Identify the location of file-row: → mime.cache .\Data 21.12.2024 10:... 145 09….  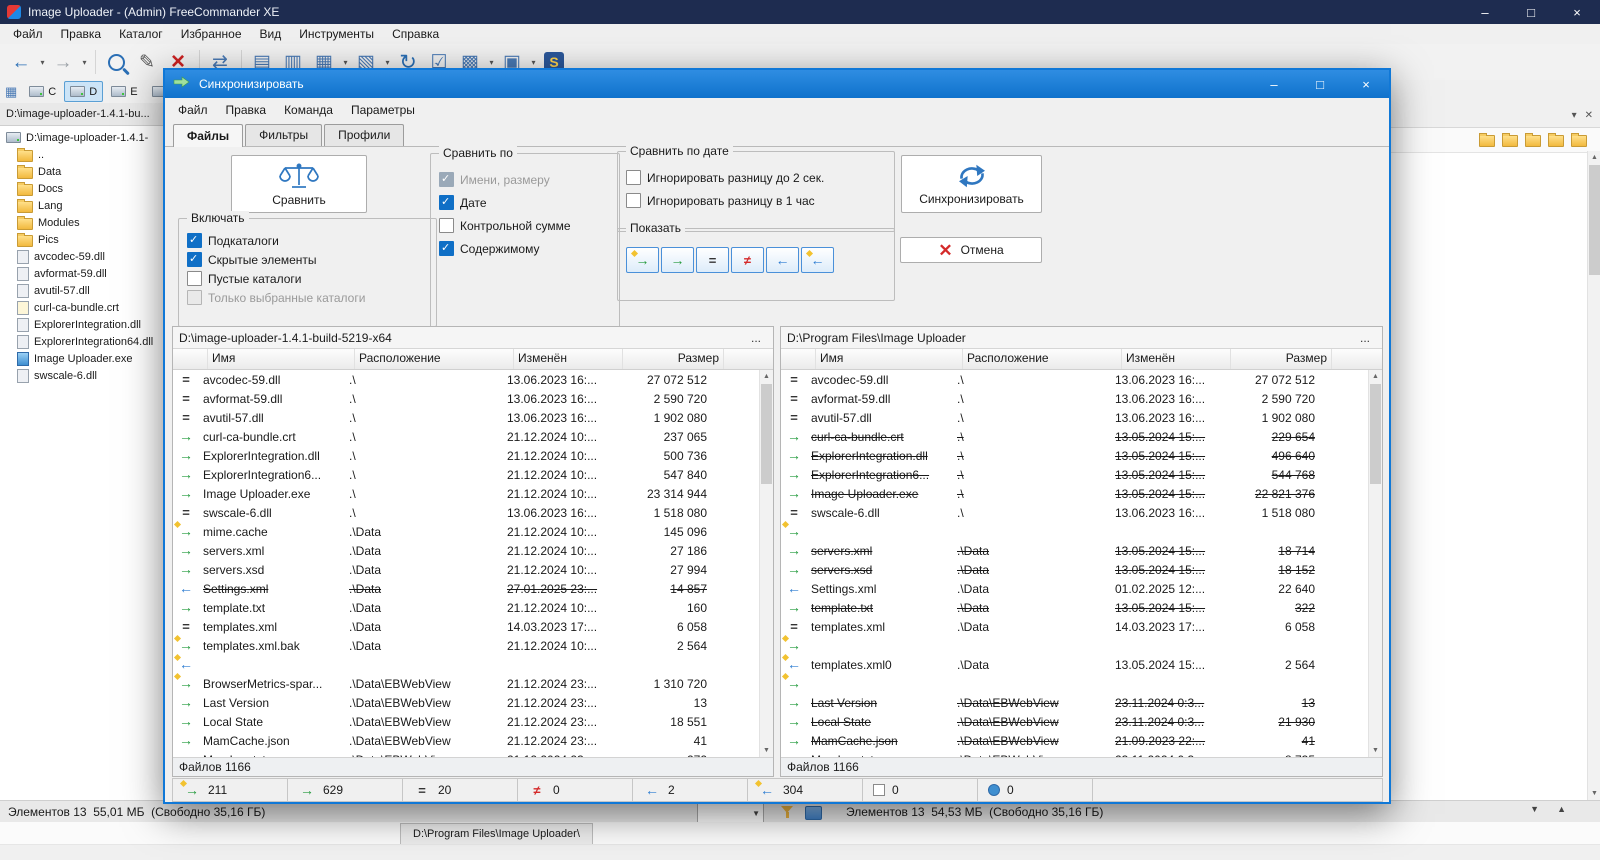
(473, 530).